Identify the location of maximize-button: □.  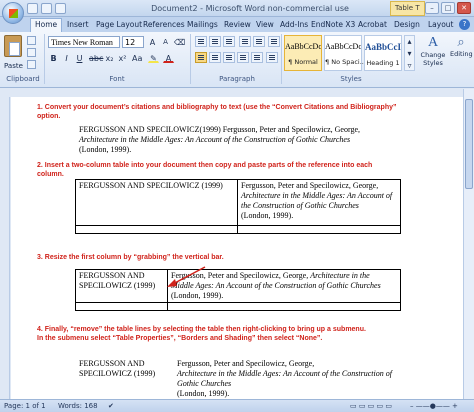
(448, 8).